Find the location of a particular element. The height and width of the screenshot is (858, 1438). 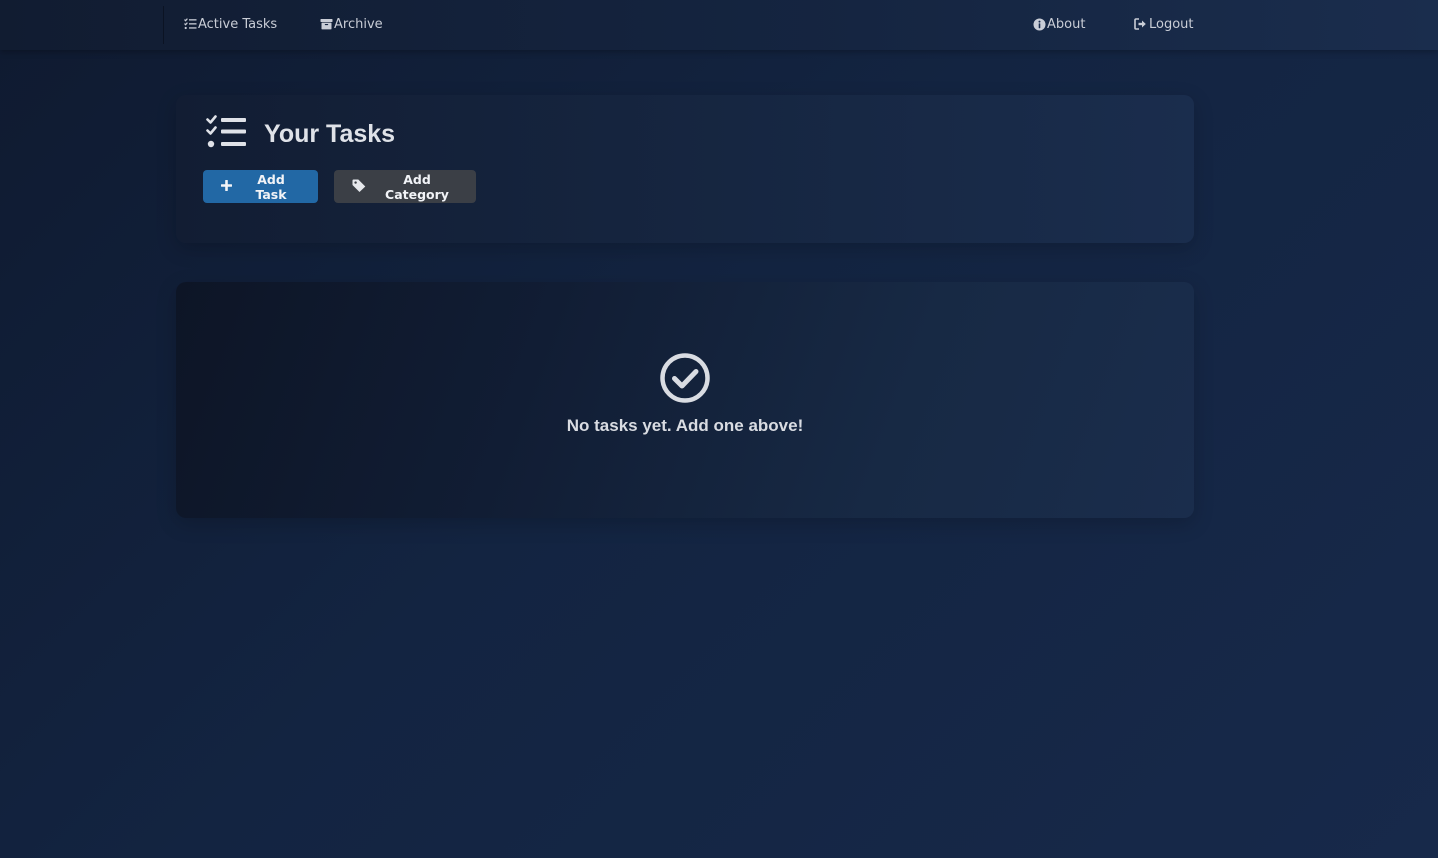

nav-active-tasks-label: Active Tasks is located at coordinates (238, 24).